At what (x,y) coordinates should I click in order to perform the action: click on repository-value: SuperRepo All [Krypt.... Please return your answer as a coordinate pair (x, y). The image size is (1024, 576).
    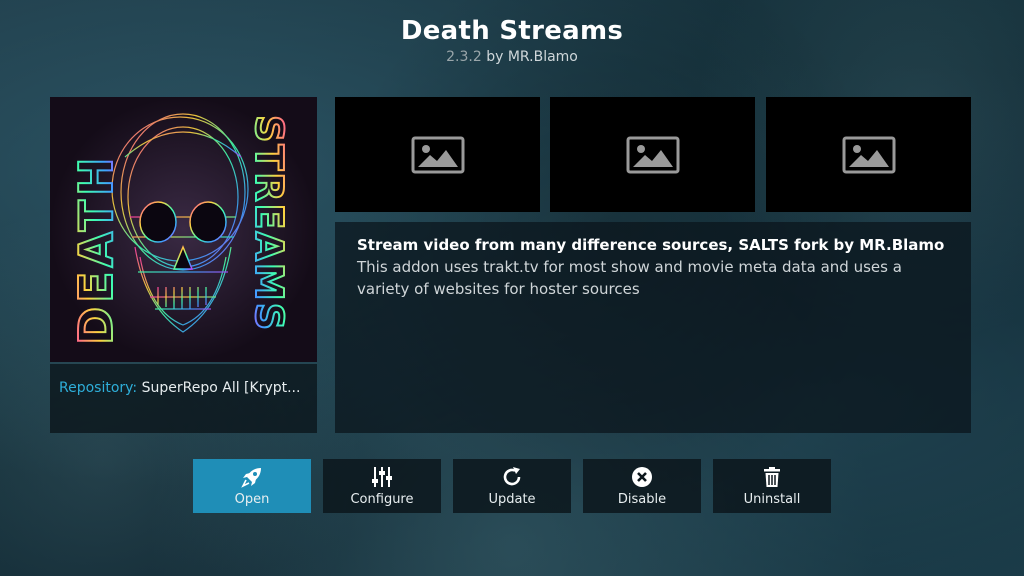
    Looking at the image, I should click on (221, 388).